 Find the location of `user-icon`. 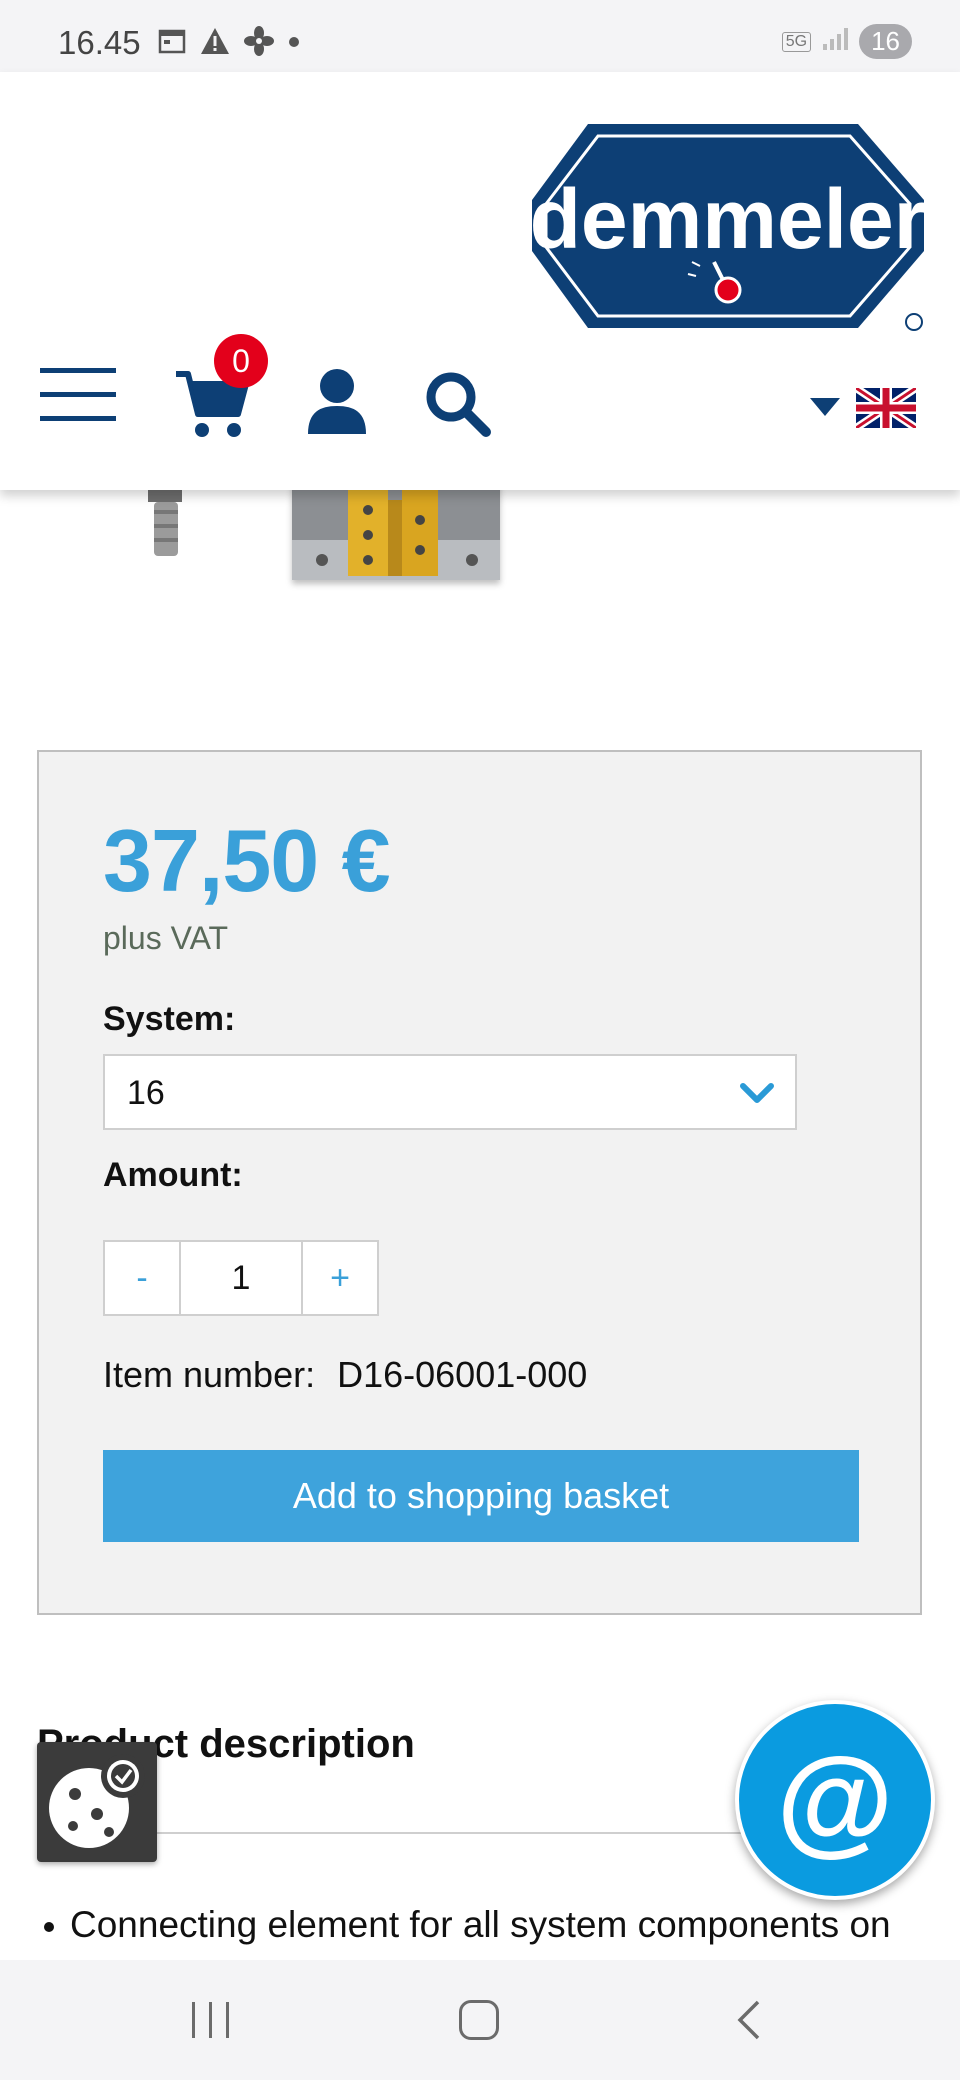

user-icon is located at coordinates (337, 402).